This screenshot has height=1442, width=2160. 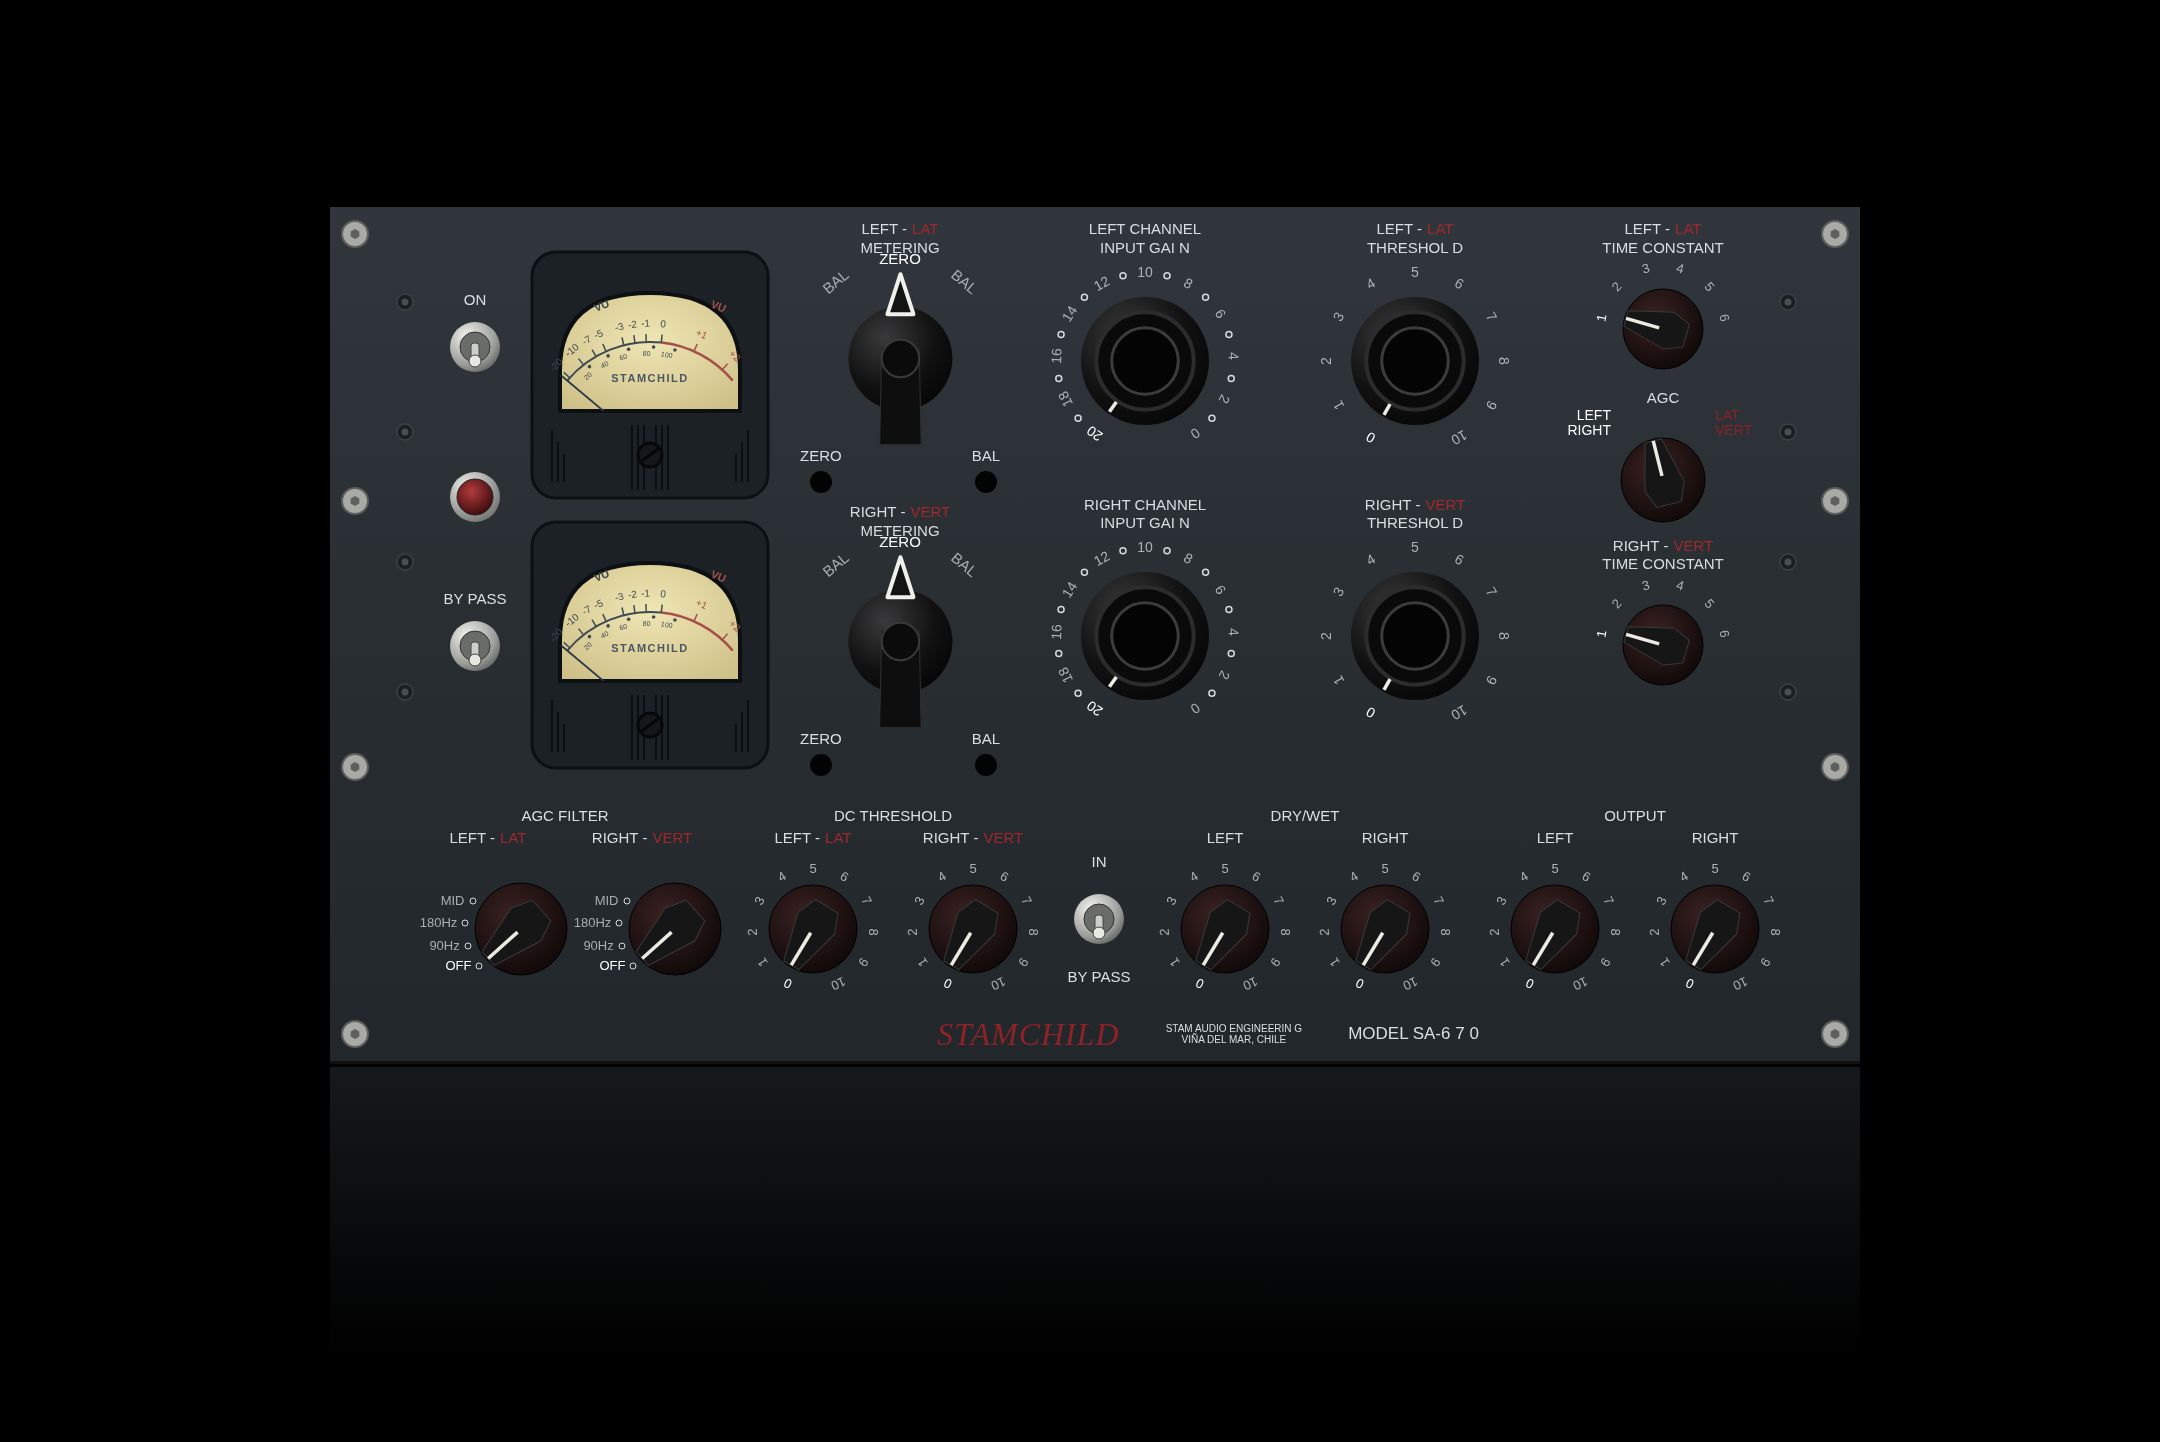 I want to click on scale-label: -10, so click(x=571, y=620).